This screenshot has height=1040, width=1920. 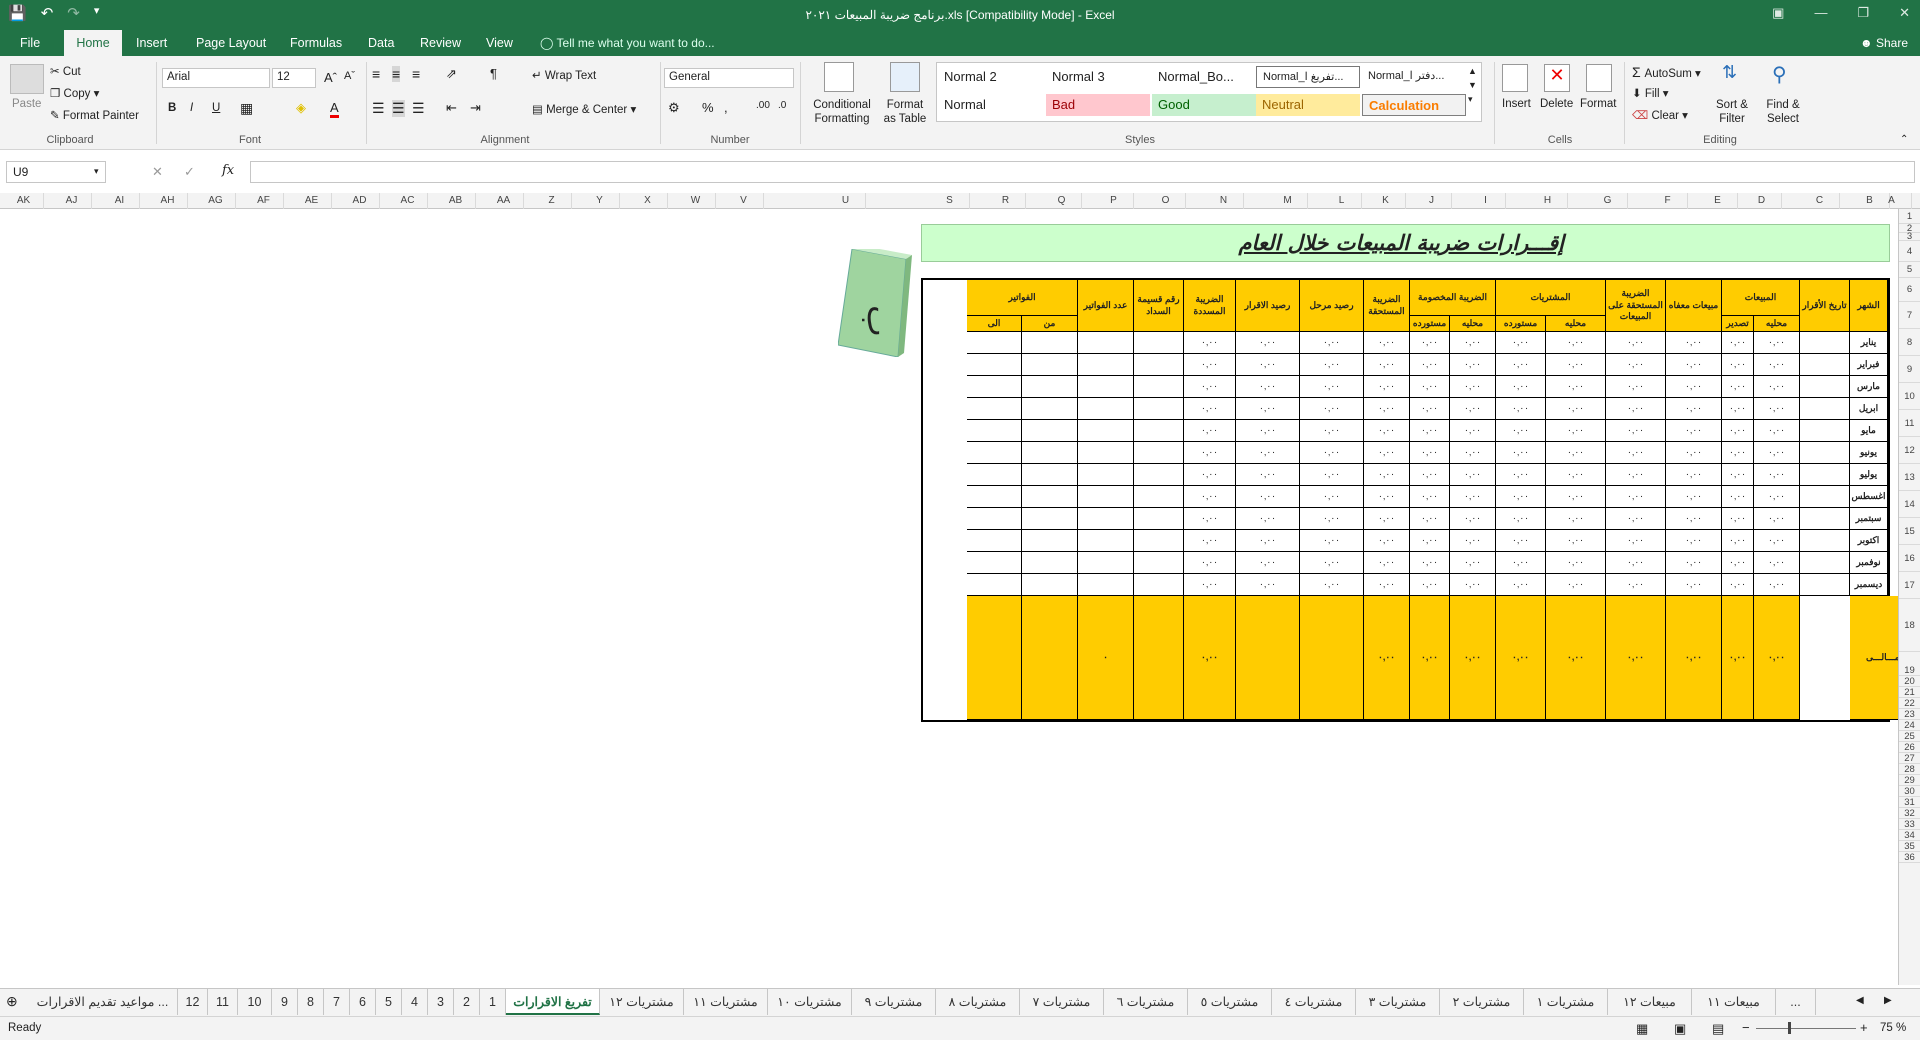 I want to click on style-good: Good, so click(x=1204, y=105).